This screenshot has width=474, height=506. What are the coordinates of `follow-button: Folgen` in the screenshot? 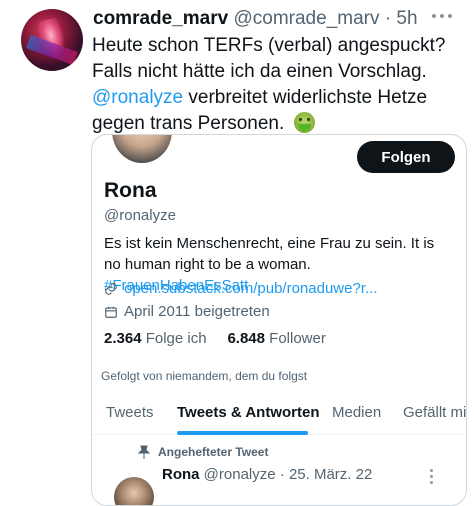 It's located at (406, 157).